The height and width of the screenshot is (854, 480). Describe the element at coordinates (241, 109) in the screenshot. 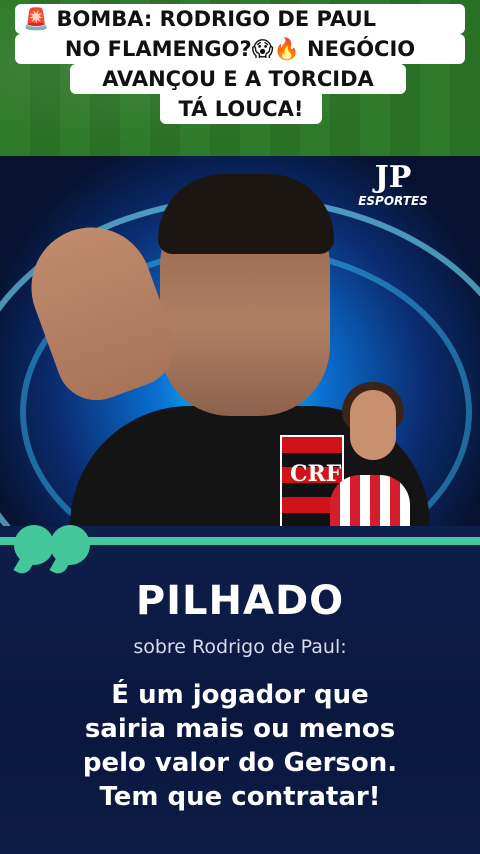

I see `headline-line-4: TÁ LOUCA!` at that location.